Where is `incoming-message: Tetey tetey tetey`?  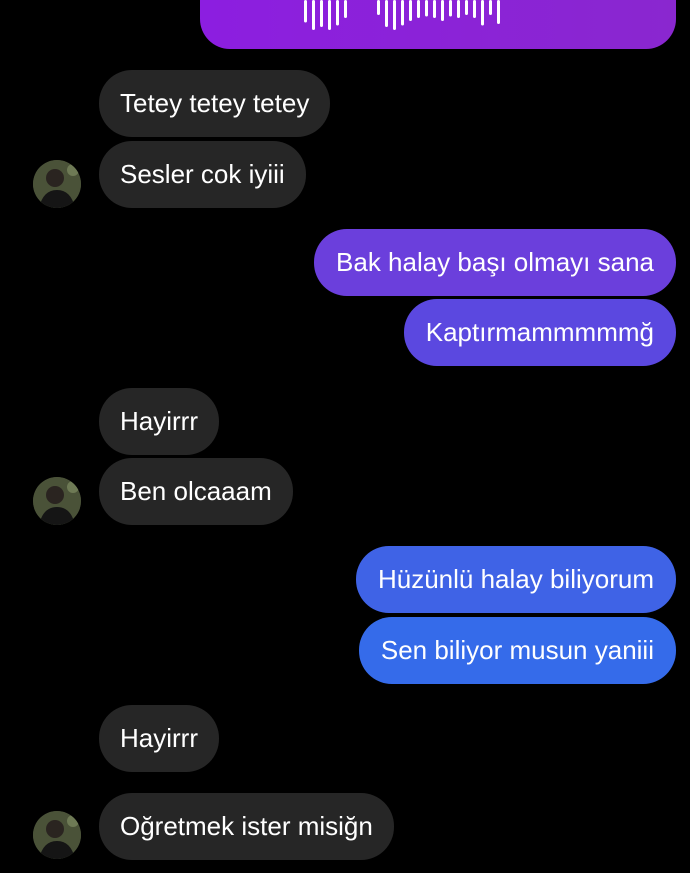
incoming-message: Tetey tetey tetey is located at coordinates (215, 103).